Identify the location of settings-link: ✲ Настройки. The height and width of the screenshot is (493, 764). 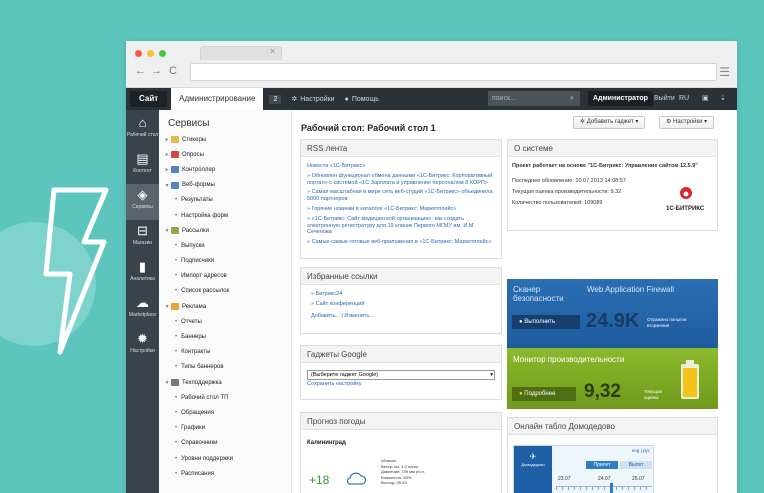
(312, 99).